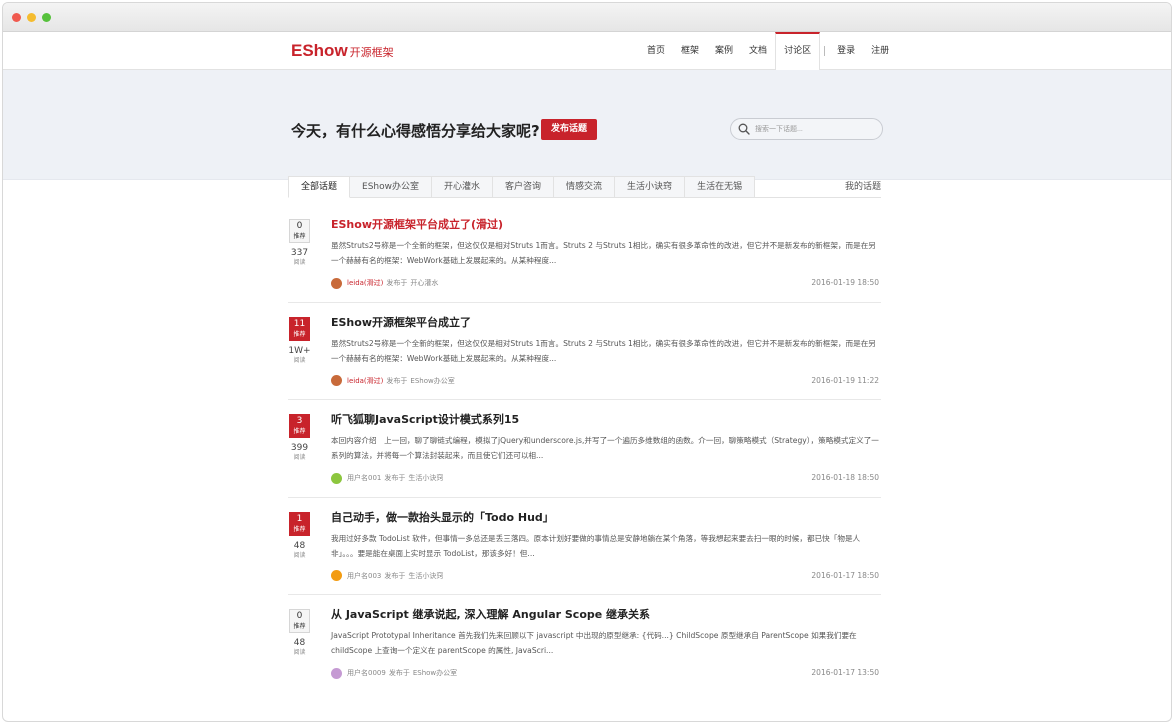 The image size is (1174, 724). What do you see at coordinates (656, 51) in the screenshot?
I see `nav-item-home: 首页` at bounding box center [656, 51].